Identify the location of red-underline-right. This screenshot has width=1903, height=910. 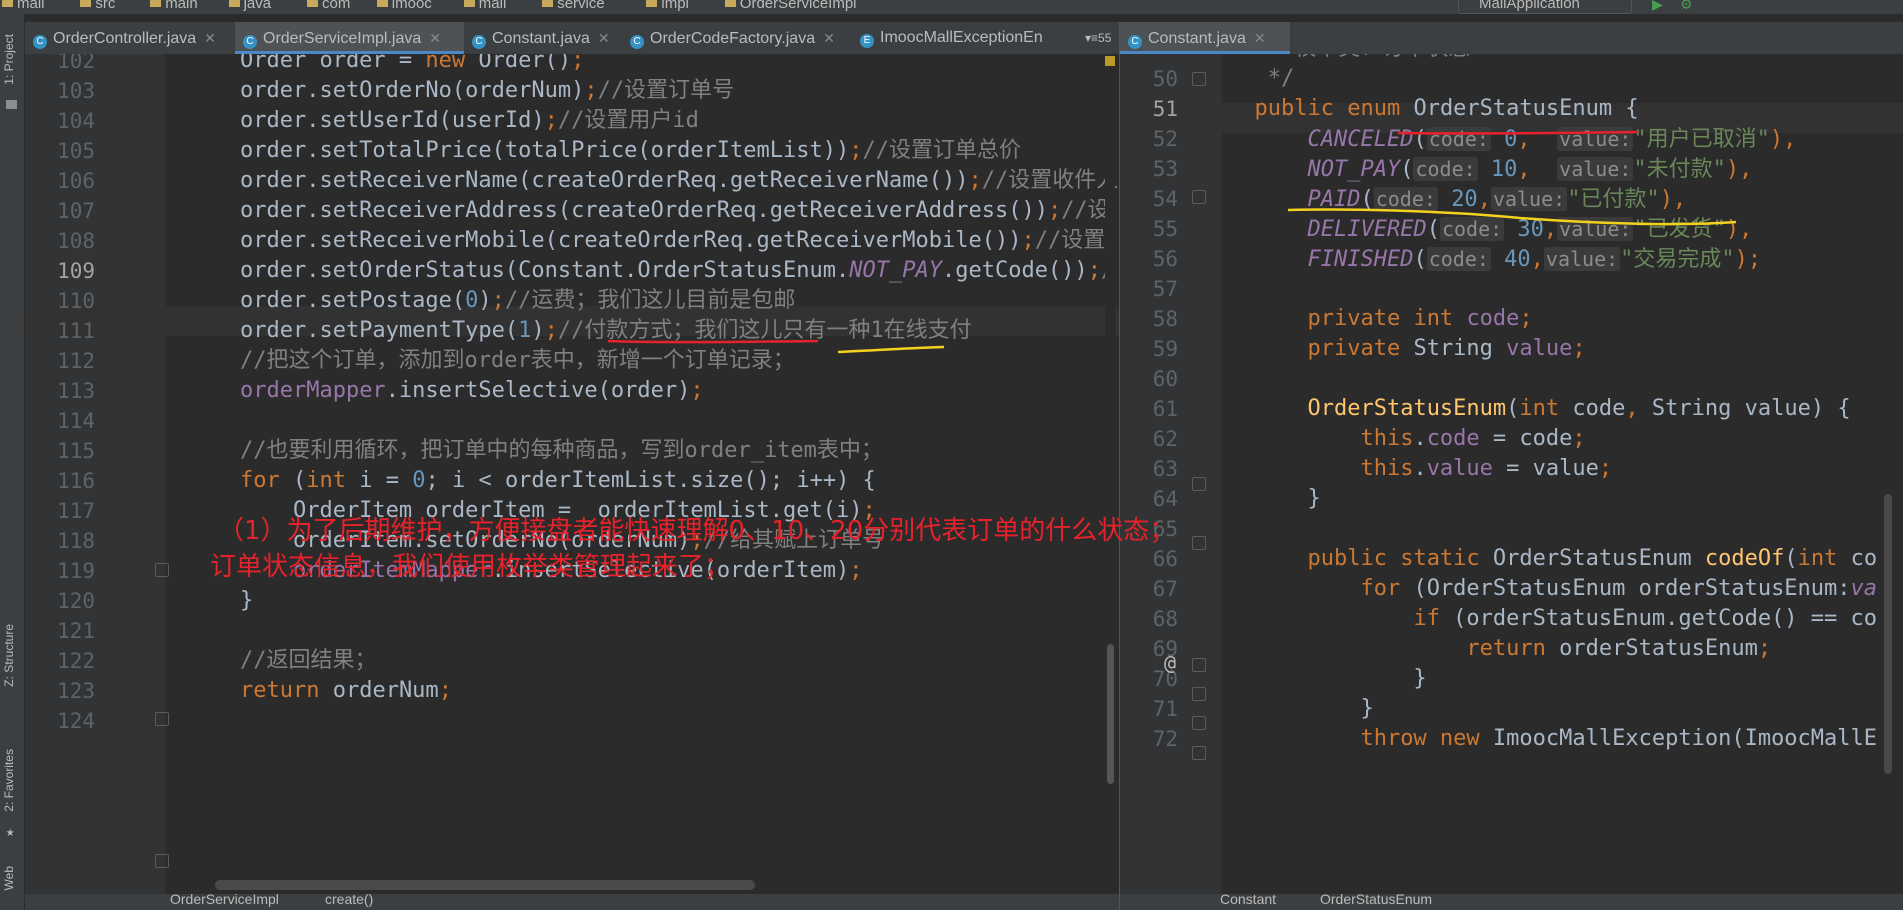
(1518, 132).